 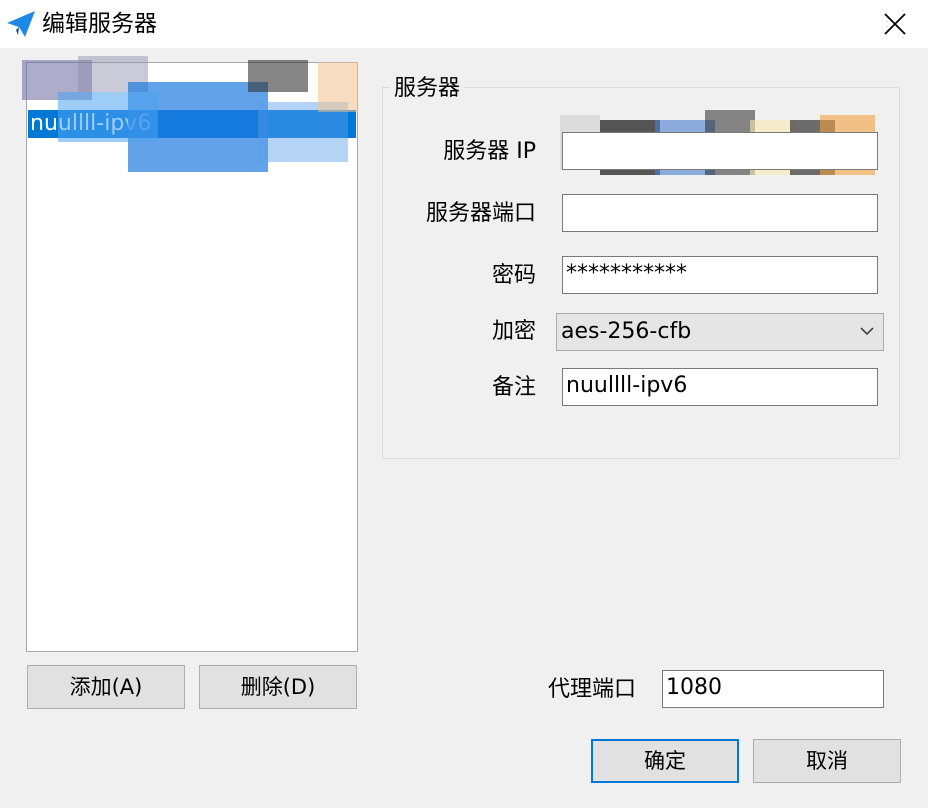 I want to click on chevron-down-icon, so click(x=867, y=331).